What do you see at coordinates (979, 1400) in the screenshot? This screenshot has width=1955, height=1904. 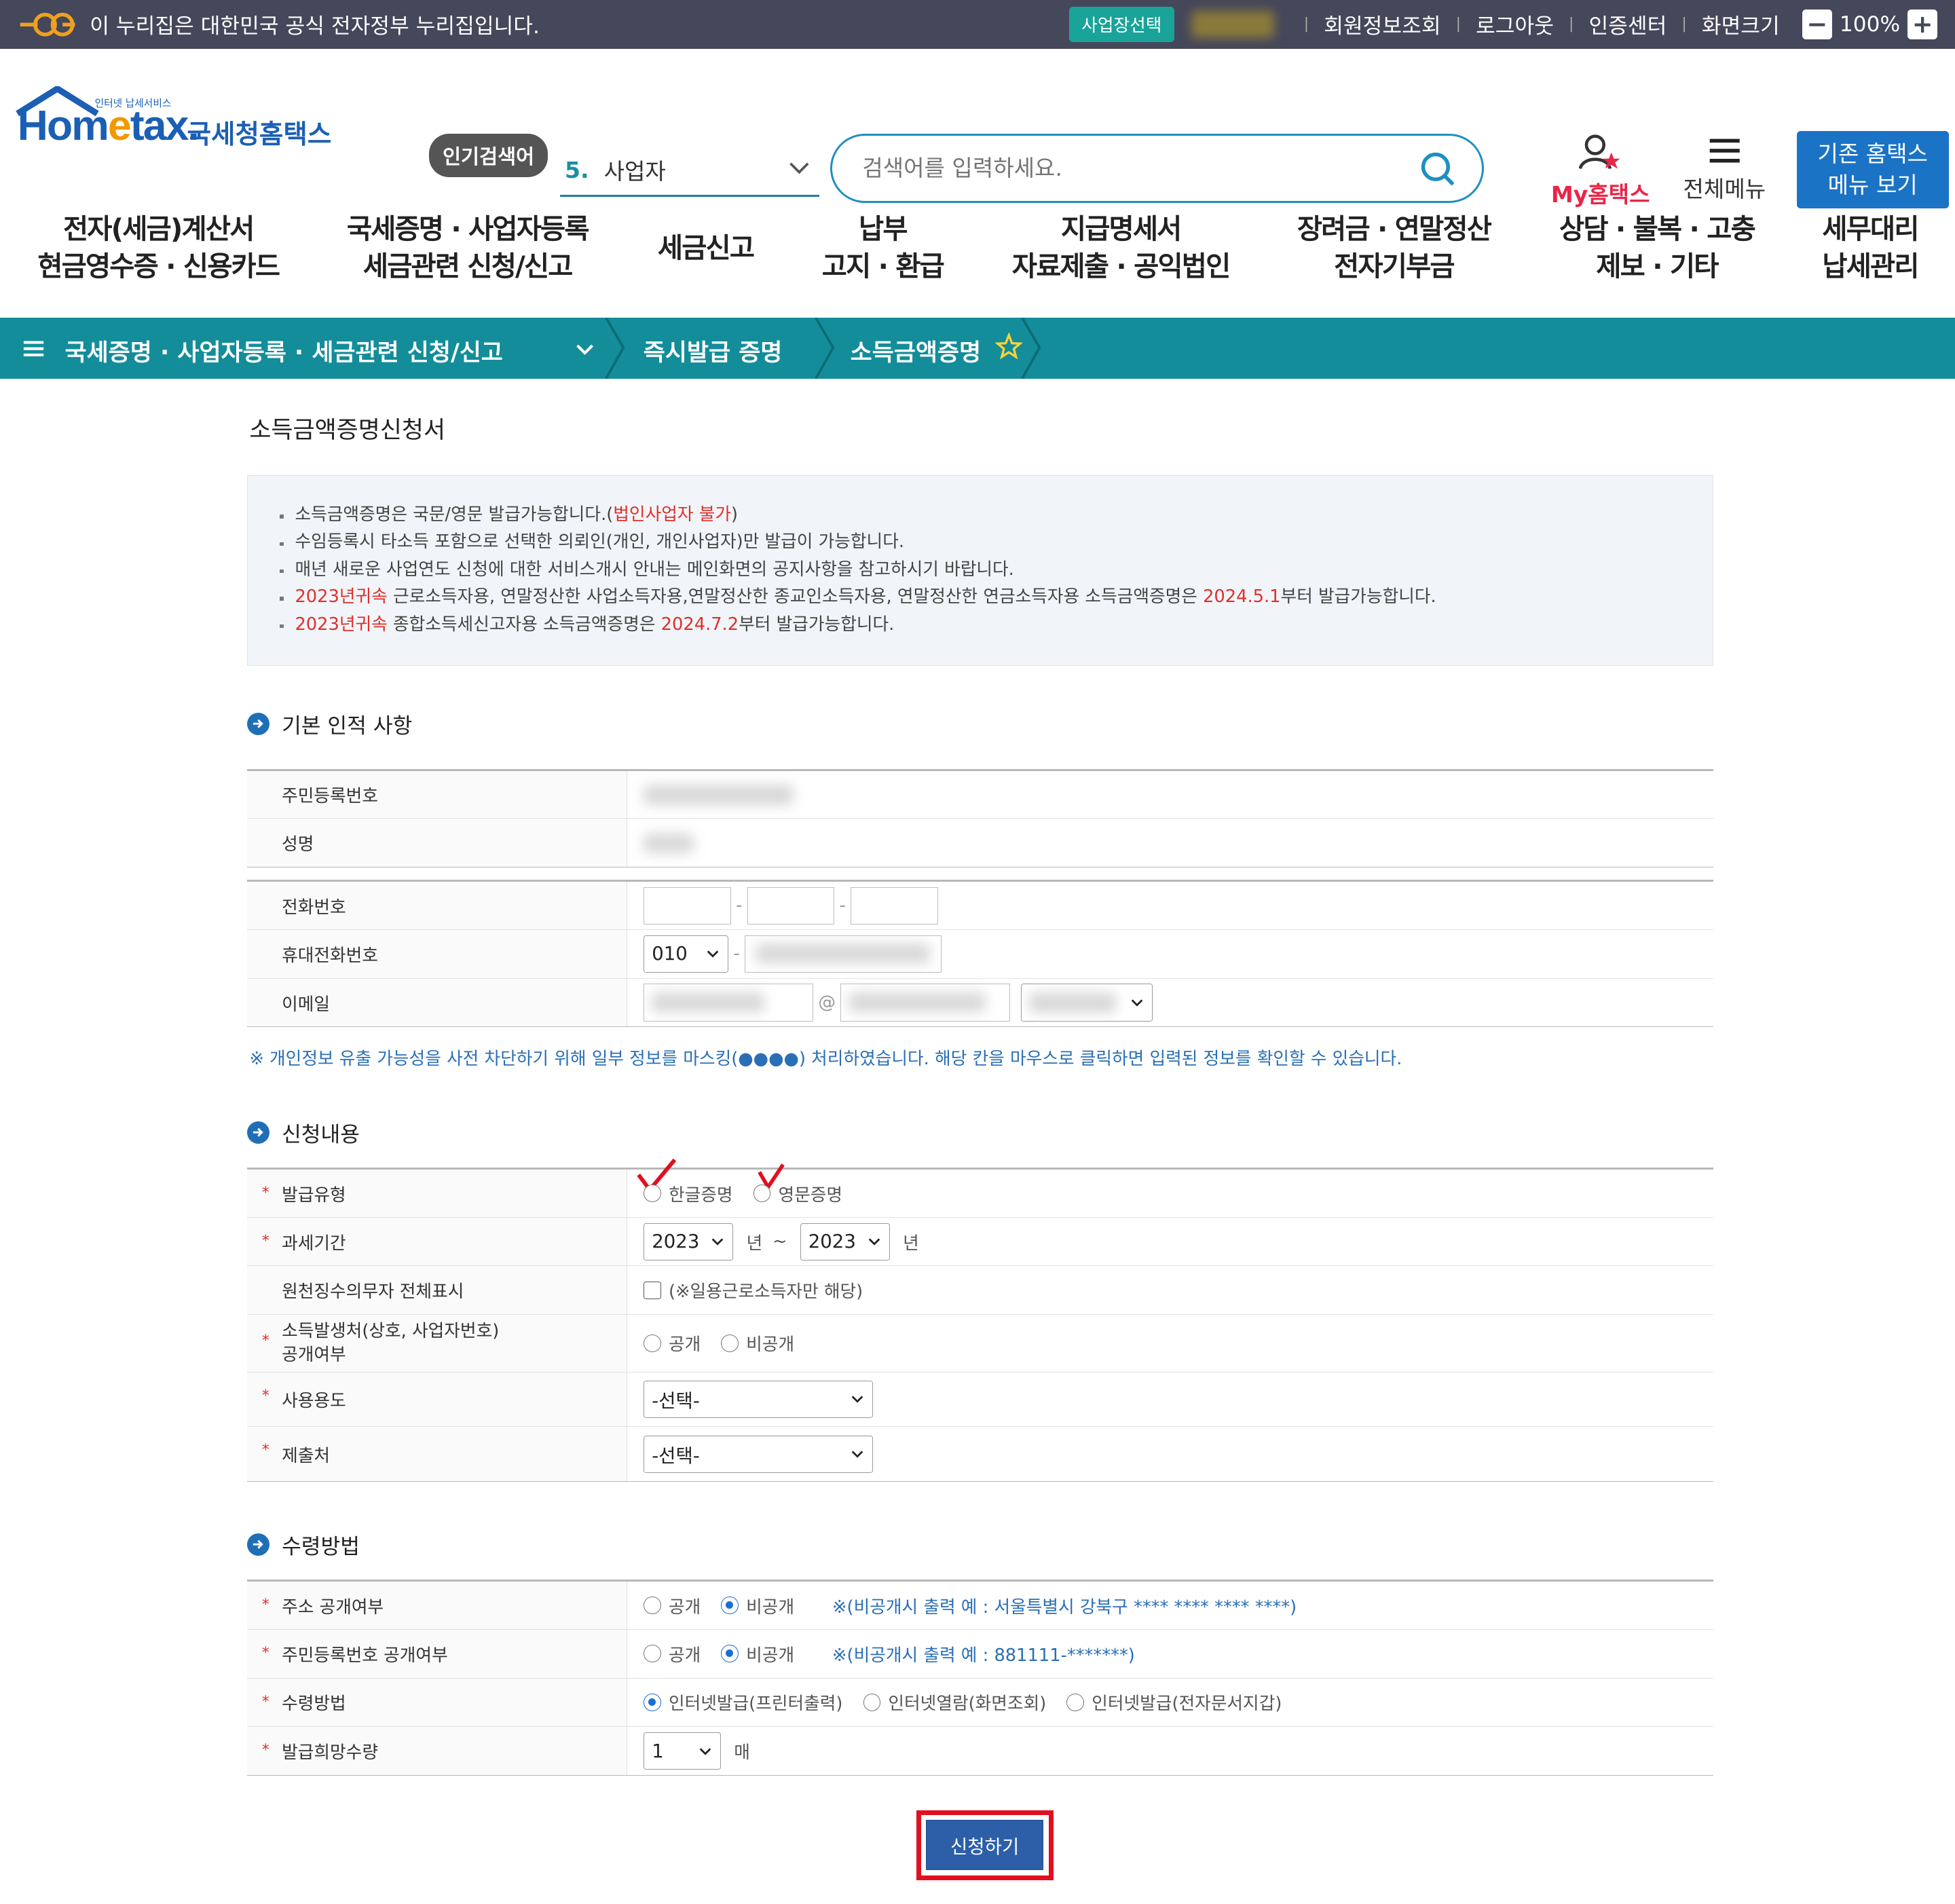 I see `table-row: * 사용용도 -선택-` at bounding box center [979, 1400].